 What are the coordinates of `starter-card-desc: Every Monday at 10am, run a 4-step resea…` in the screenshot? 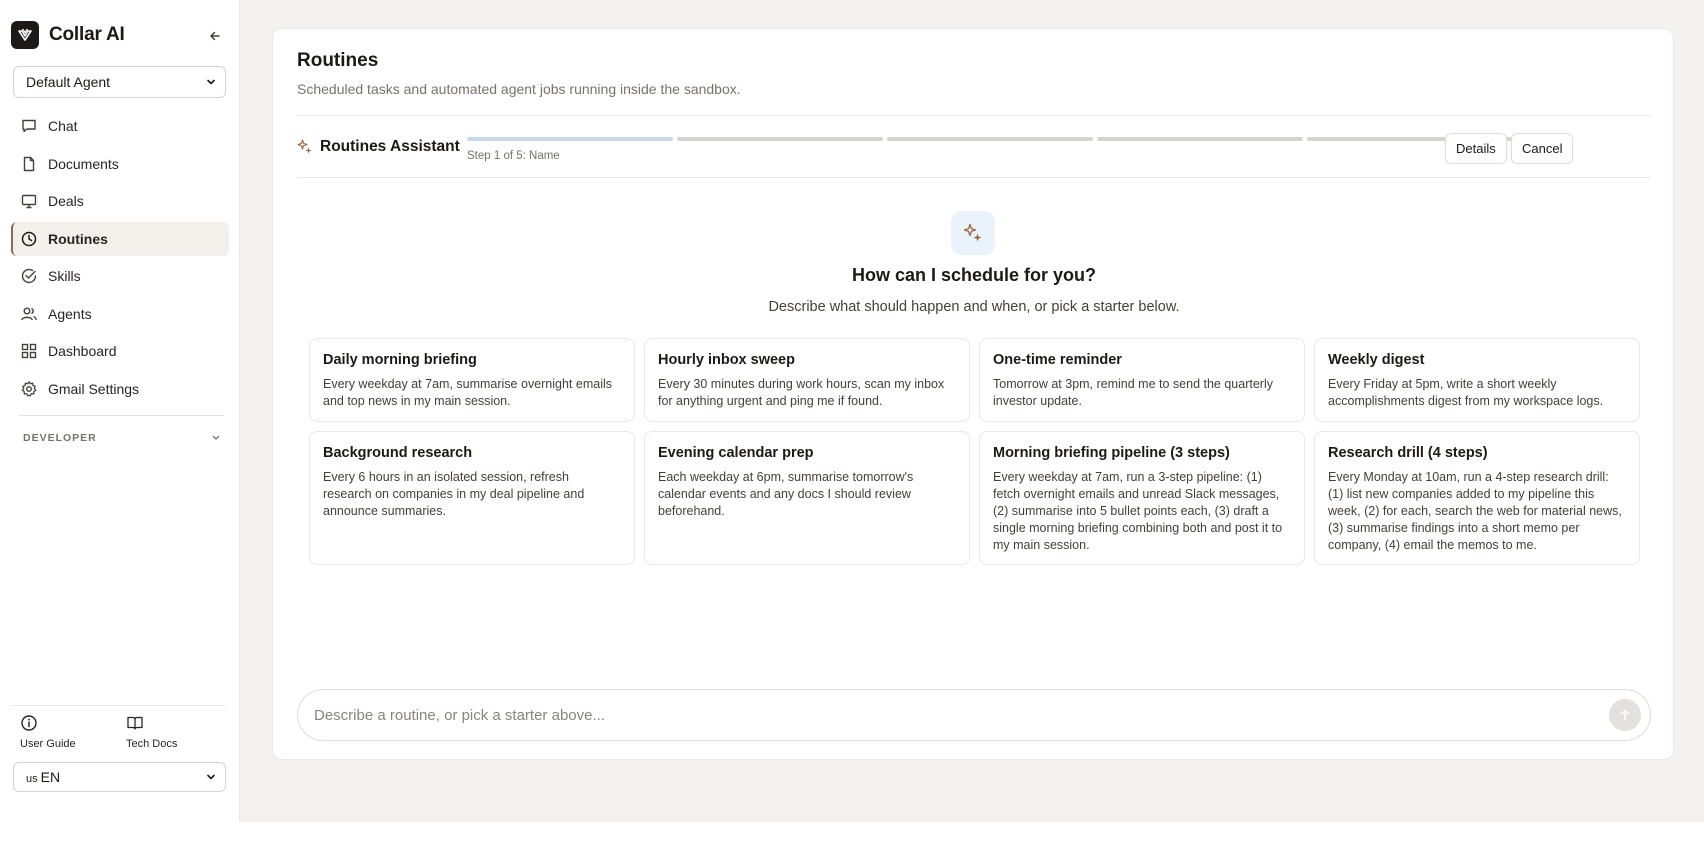 It's located at (1475, 511).